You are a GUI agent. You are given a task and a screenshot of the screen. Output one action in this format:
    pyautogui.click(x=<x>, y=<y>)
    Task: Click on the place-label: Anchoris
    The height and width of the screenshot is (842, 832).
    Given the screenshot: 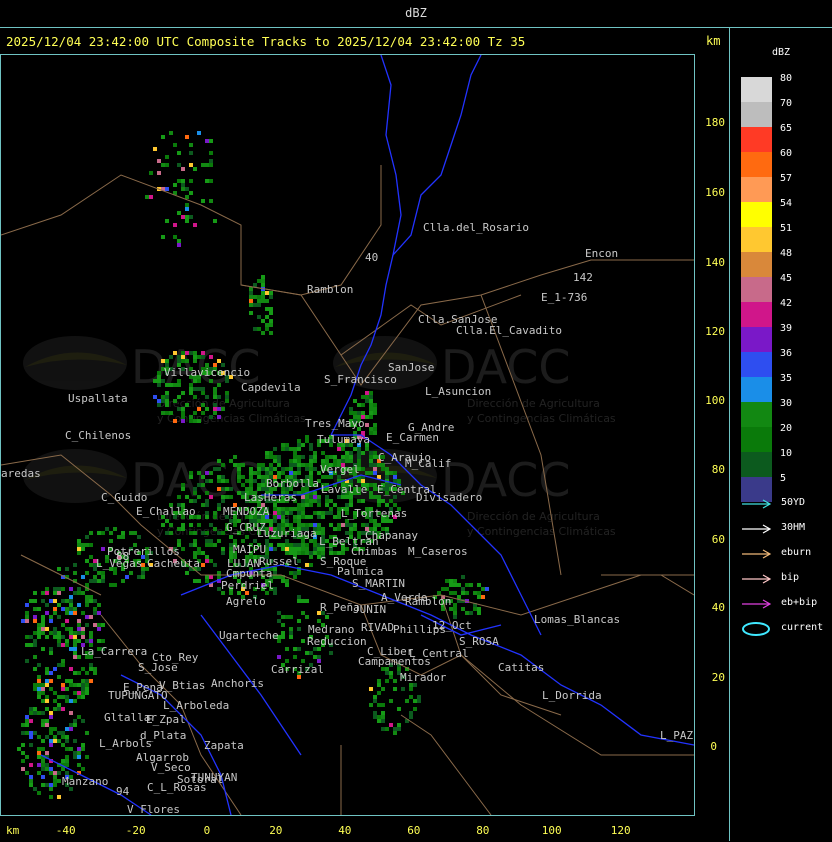 What is the action you would take?
    pyautogui.click(x=237, y=683)
    